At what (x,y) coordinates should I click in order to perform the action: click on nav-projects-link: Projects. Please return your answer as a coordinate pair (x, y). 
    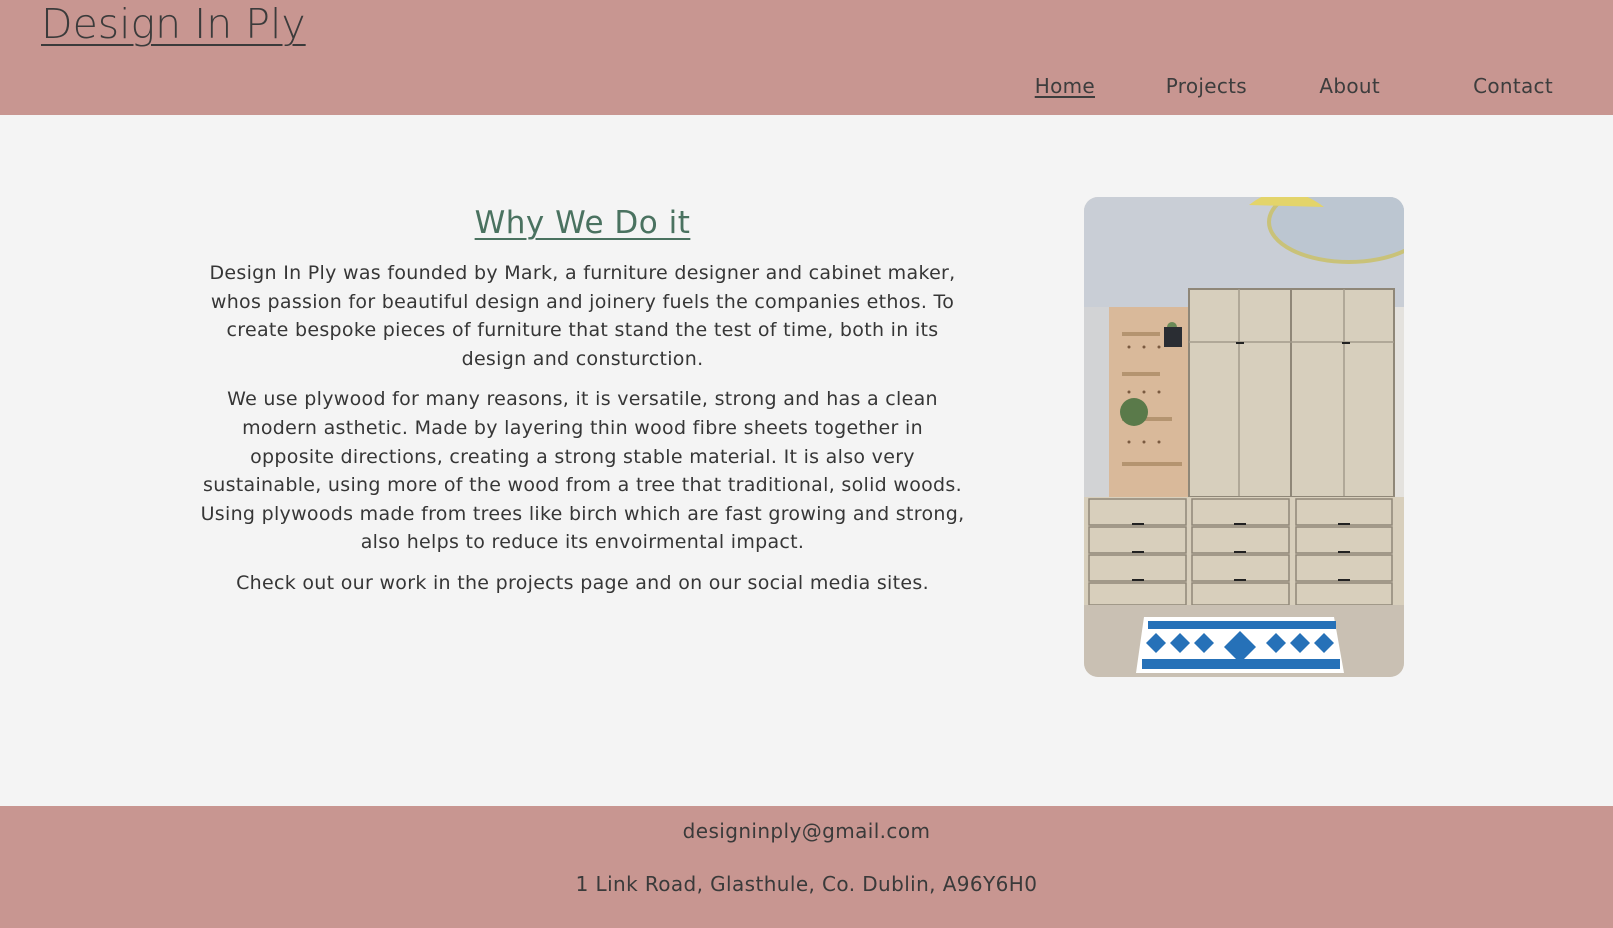
    Looking at the image, I should click on (1206, 86).